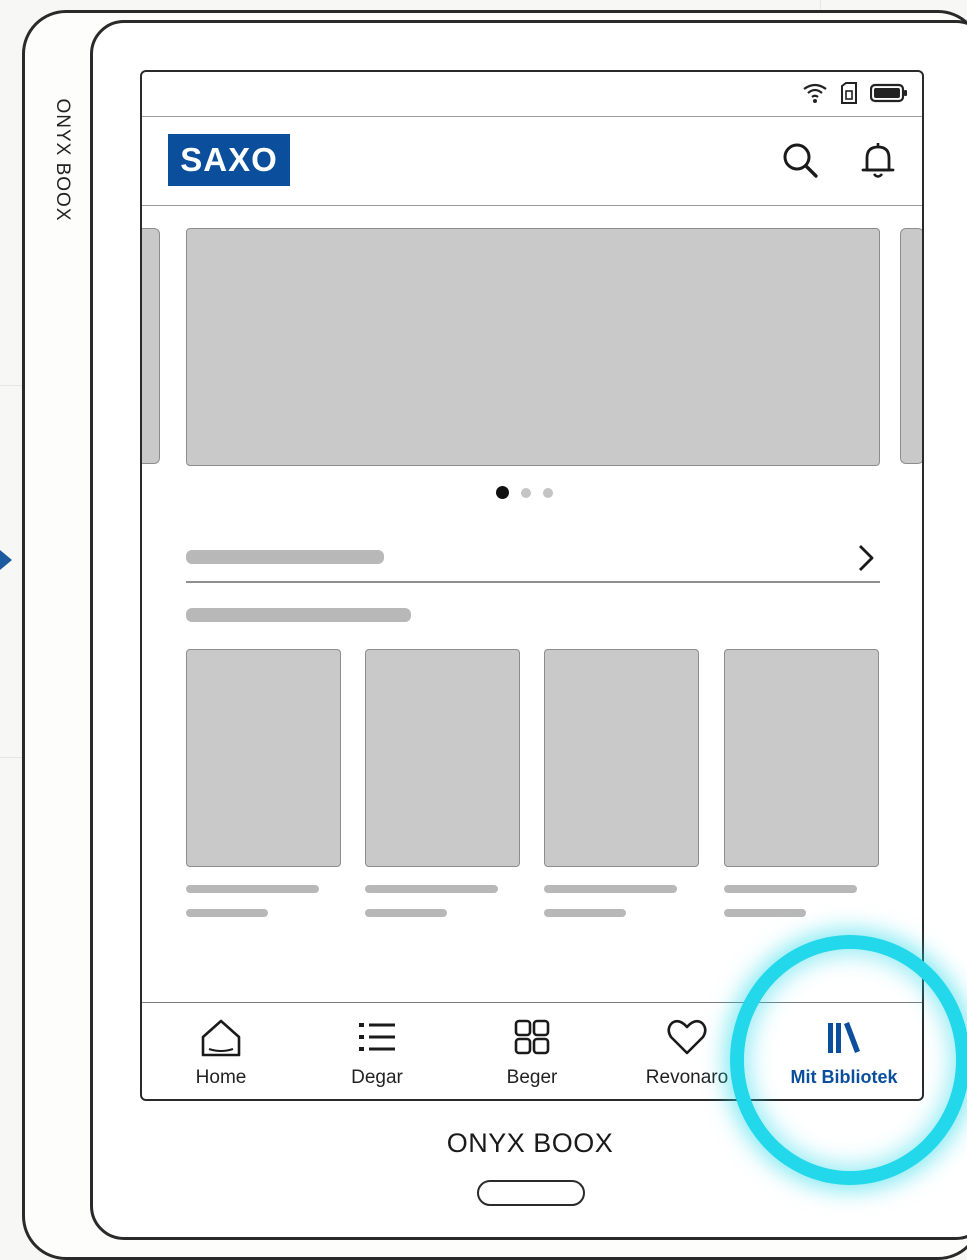  Describe the element at coordinates (298, 615) in the screenshot. I see `section-subtitle-placeholder` at that location.